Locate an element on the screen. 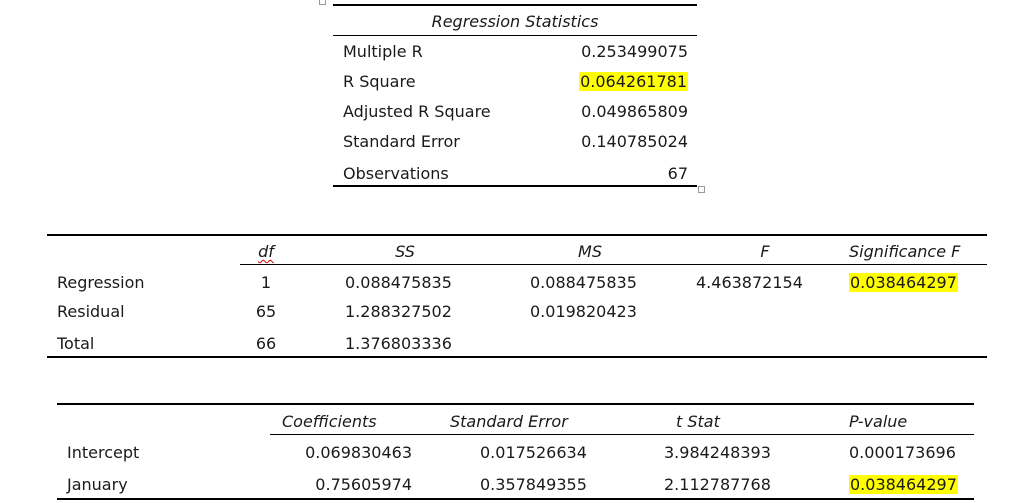 This screenshot has height=503, width=1024. coef-header-rule is located at coordinates (622, 434).